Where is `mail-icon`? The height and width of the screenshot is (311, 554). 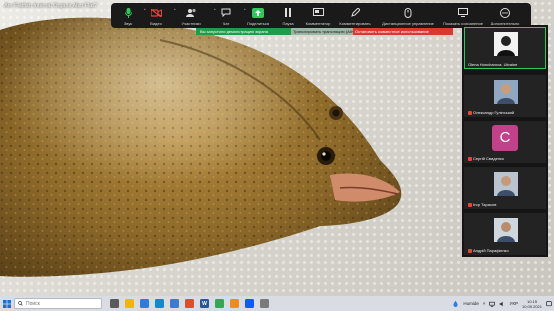 mail-icon is located at coordinates (144, 303).